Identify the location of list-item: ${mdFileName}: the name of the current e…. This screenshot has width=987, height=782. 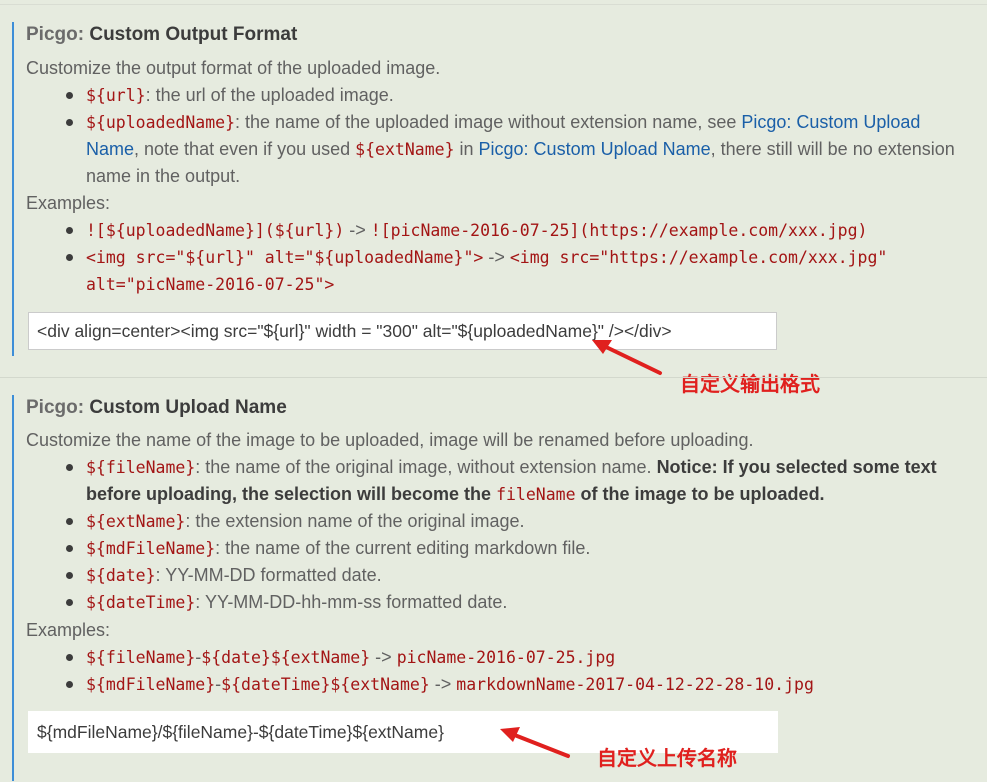
(496, 548).